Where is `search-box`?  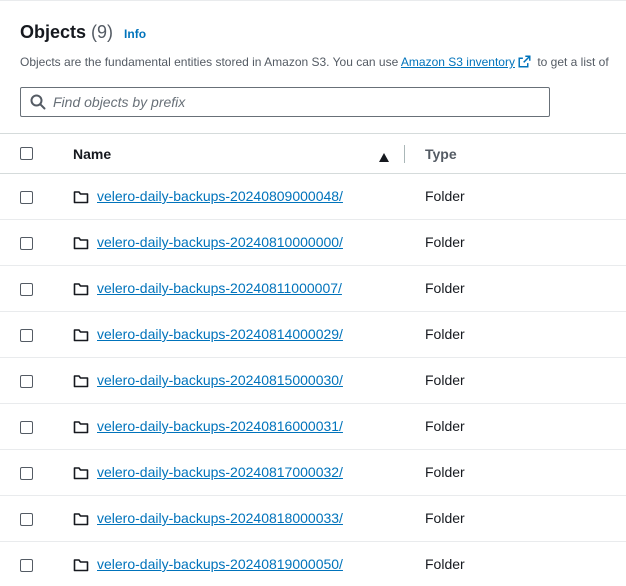
search-box is located at coordinates (285, 102).